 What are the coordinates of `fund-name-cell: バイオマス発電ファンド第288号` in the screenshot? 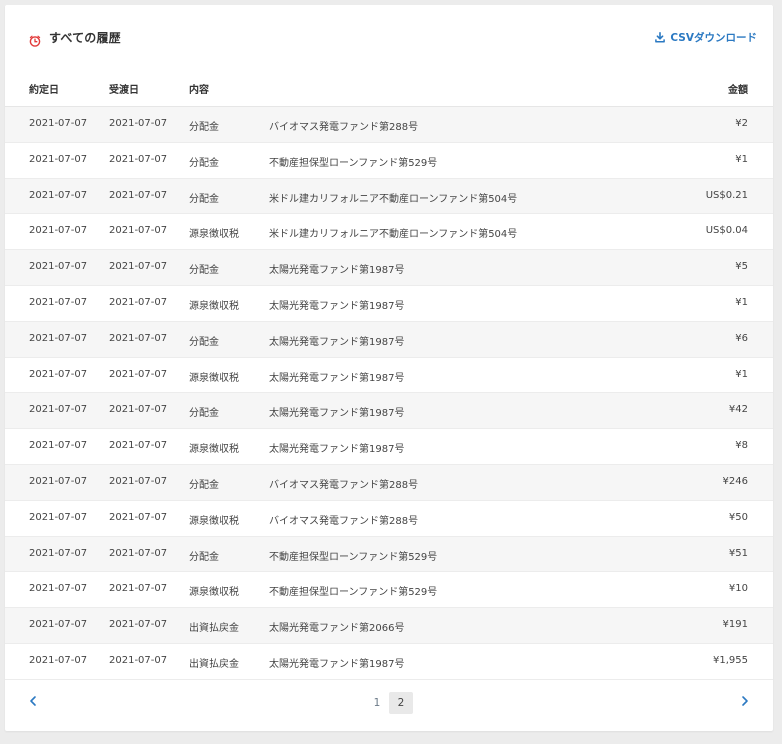 It's located at (344, 521).